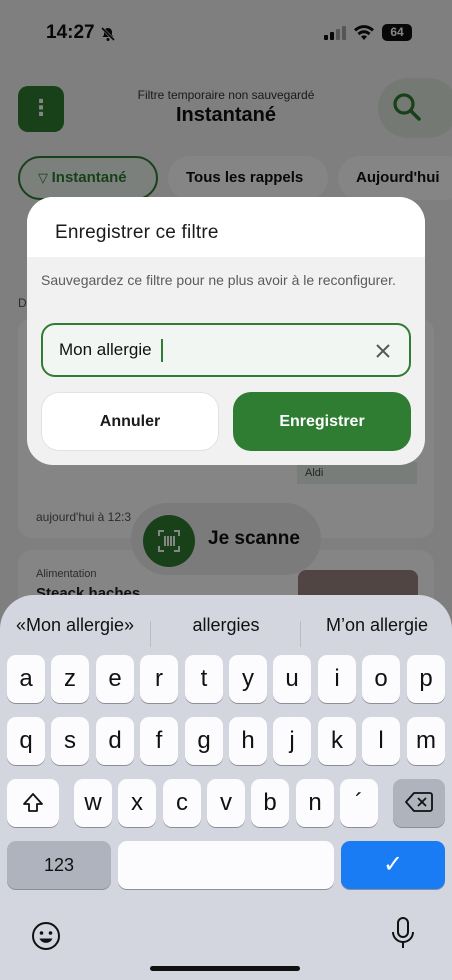  What do you see at coordinates (162, 350) in the screenshot?
I see `text-caret` at bounding box center [162, 350].